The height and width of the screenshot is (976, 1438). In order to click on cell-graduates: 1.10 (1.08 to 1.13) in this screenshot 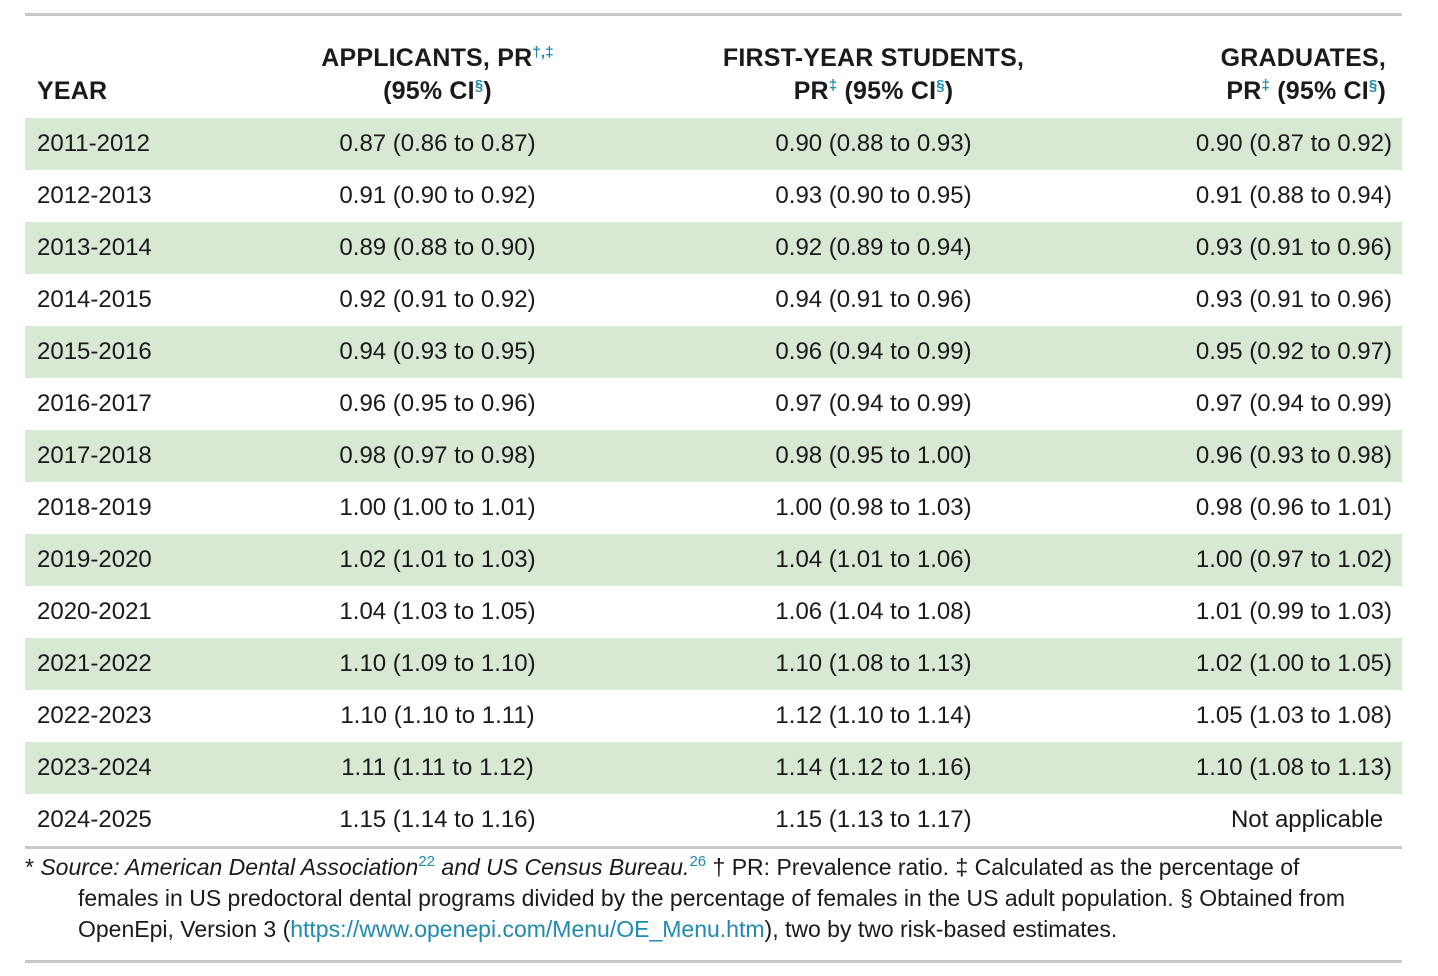, I will do `click(1259, 768)`.